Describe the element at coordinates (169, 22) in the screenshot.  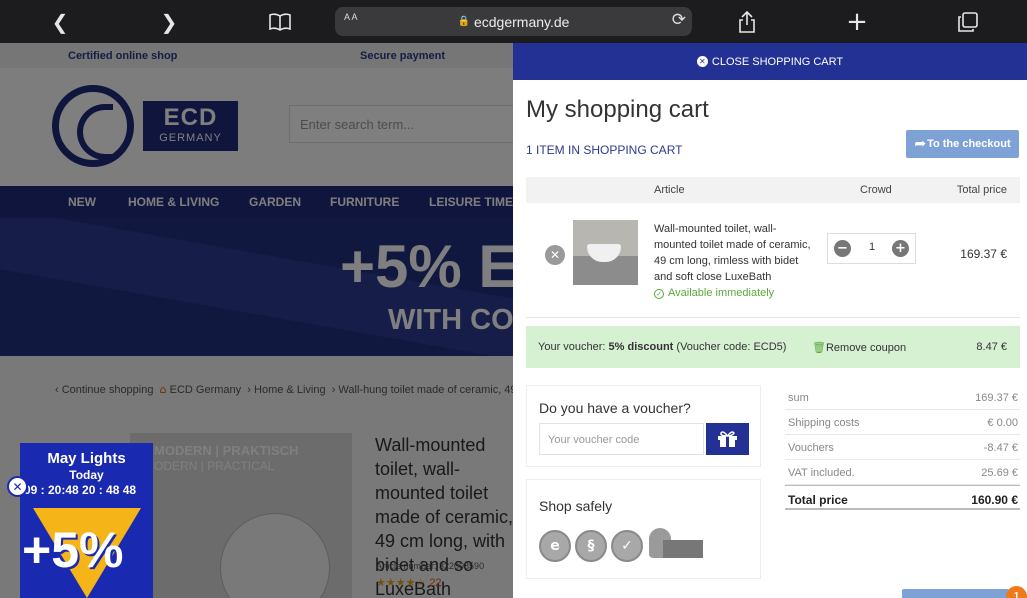
I see `forward-icon: ❯` at that location.